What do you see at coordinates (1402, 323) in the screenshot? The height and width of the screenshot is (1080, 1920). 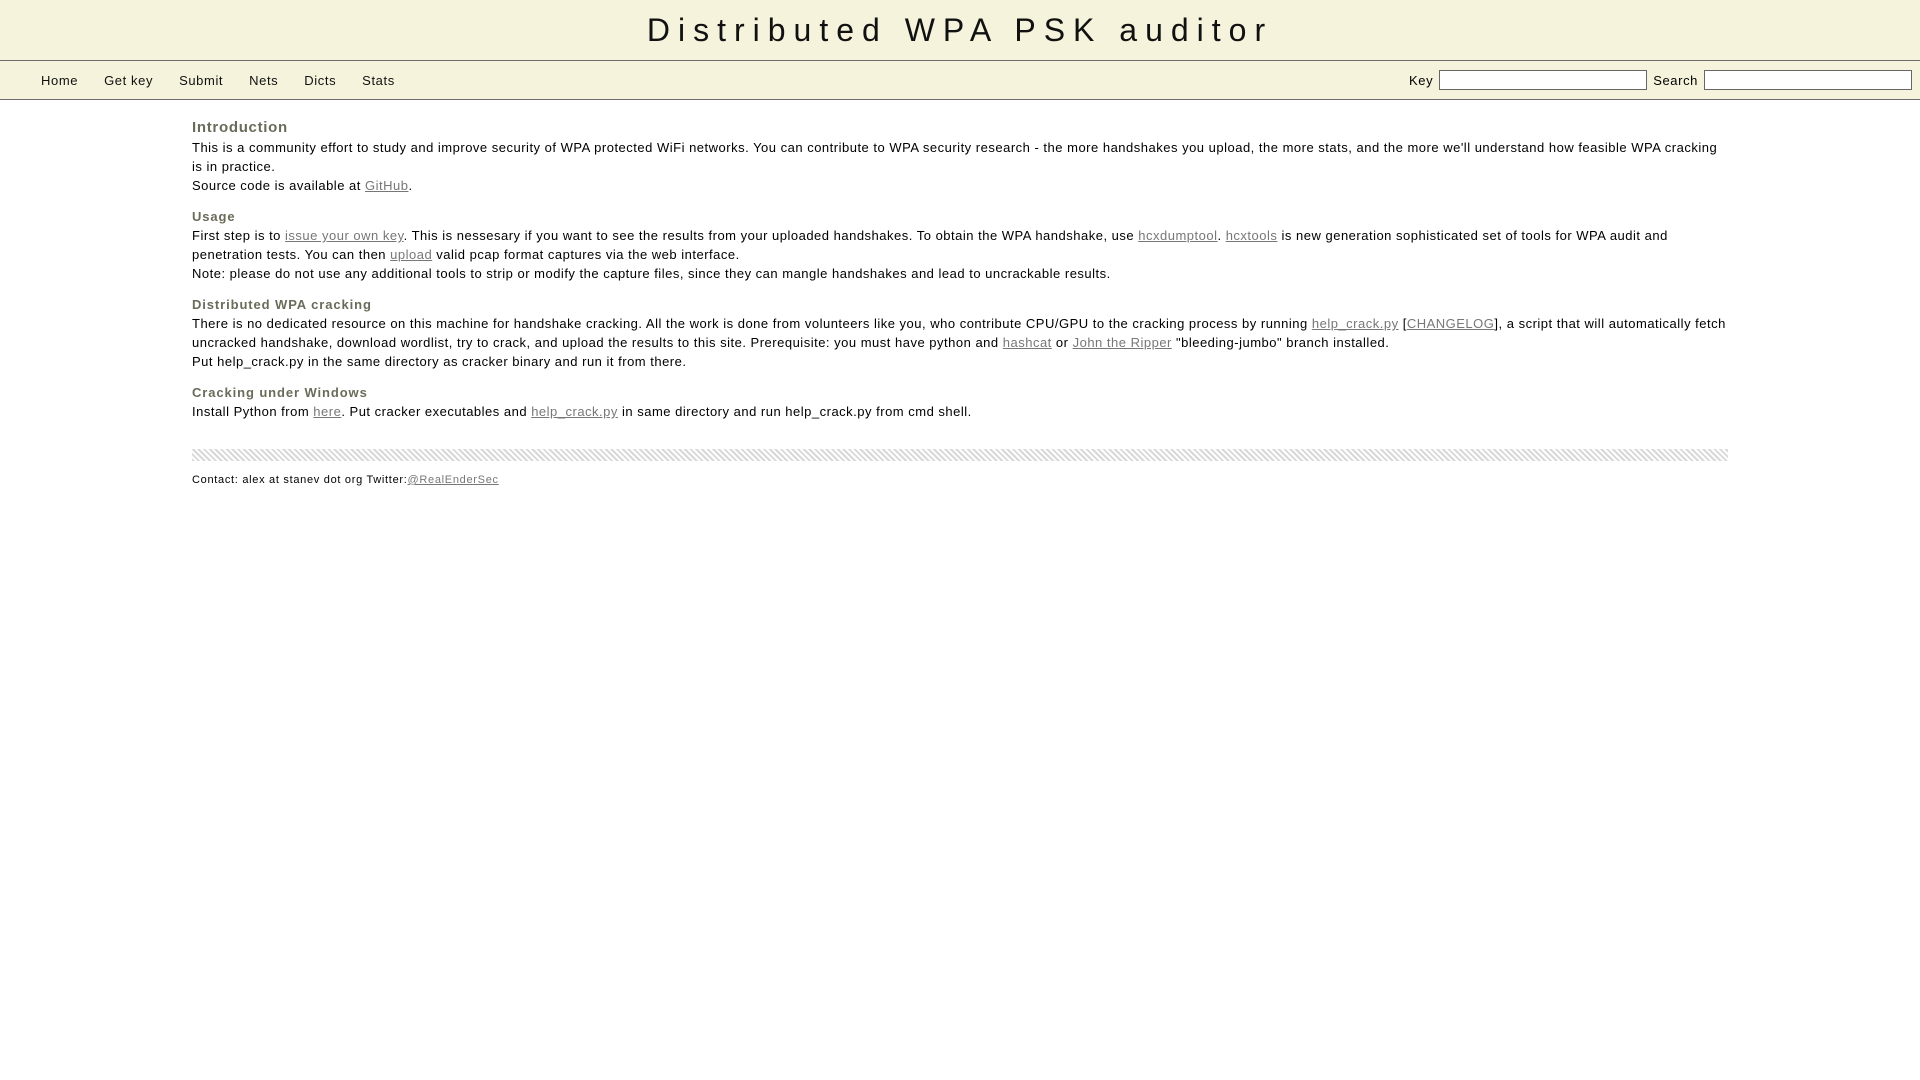 I see `distributed-text-2: [` at bounding box center [1402, 323].